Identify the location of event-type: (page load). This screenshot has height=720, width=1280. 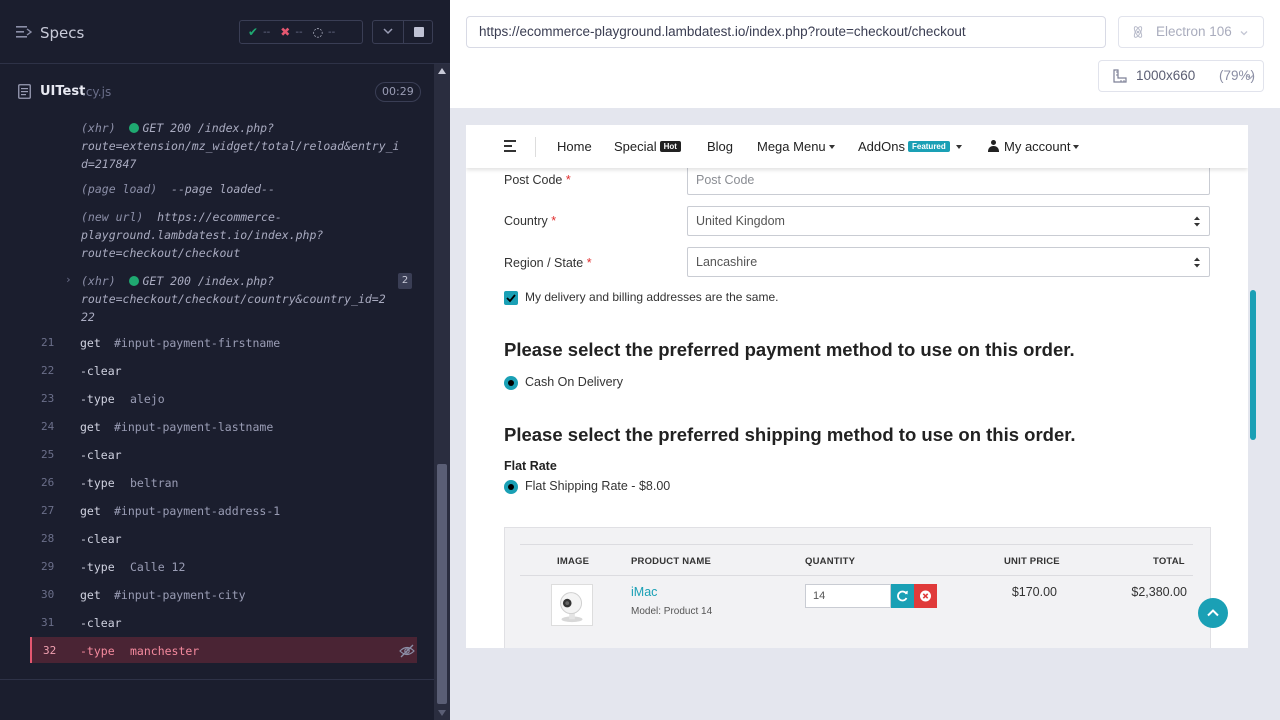
(119, 189).